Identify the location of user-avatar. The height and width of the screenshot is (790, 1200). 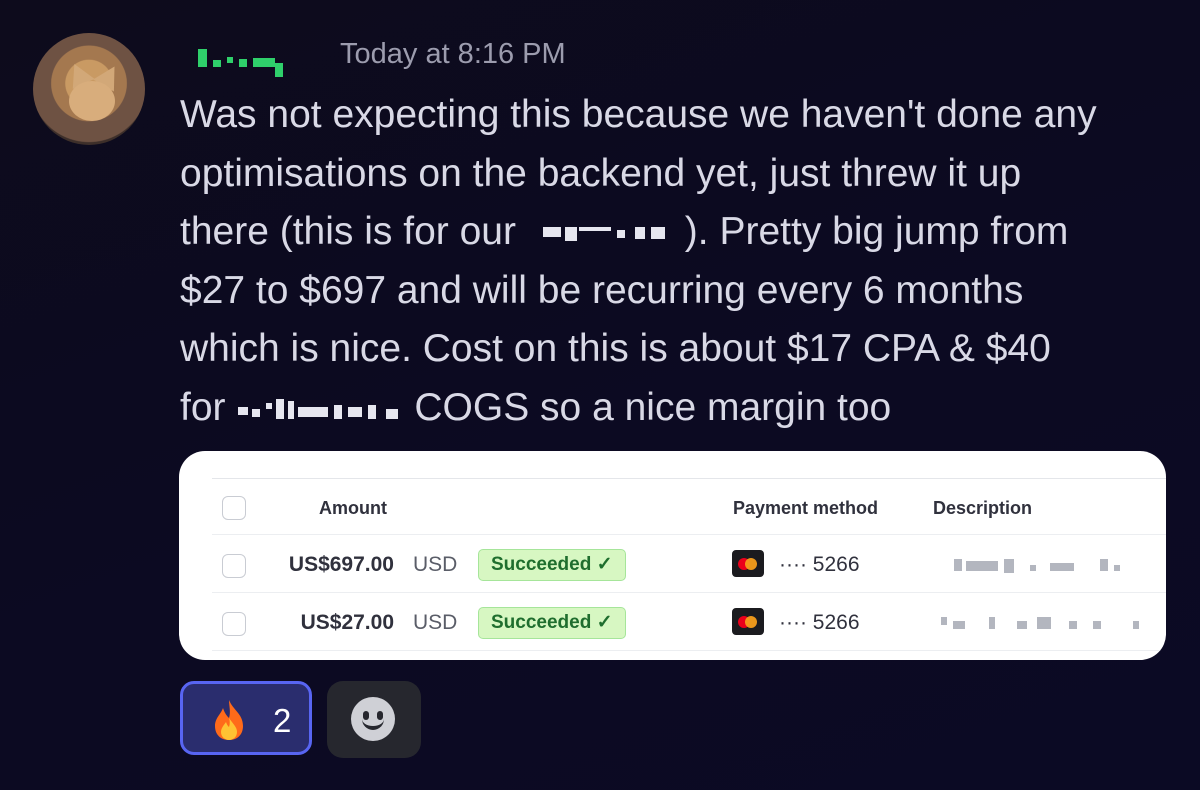
(89, 89).